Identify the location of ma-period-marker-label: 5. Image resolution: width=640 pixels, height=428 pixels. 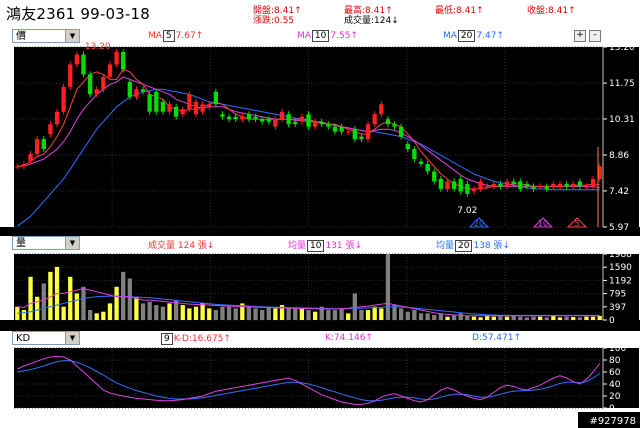
(576, 223).